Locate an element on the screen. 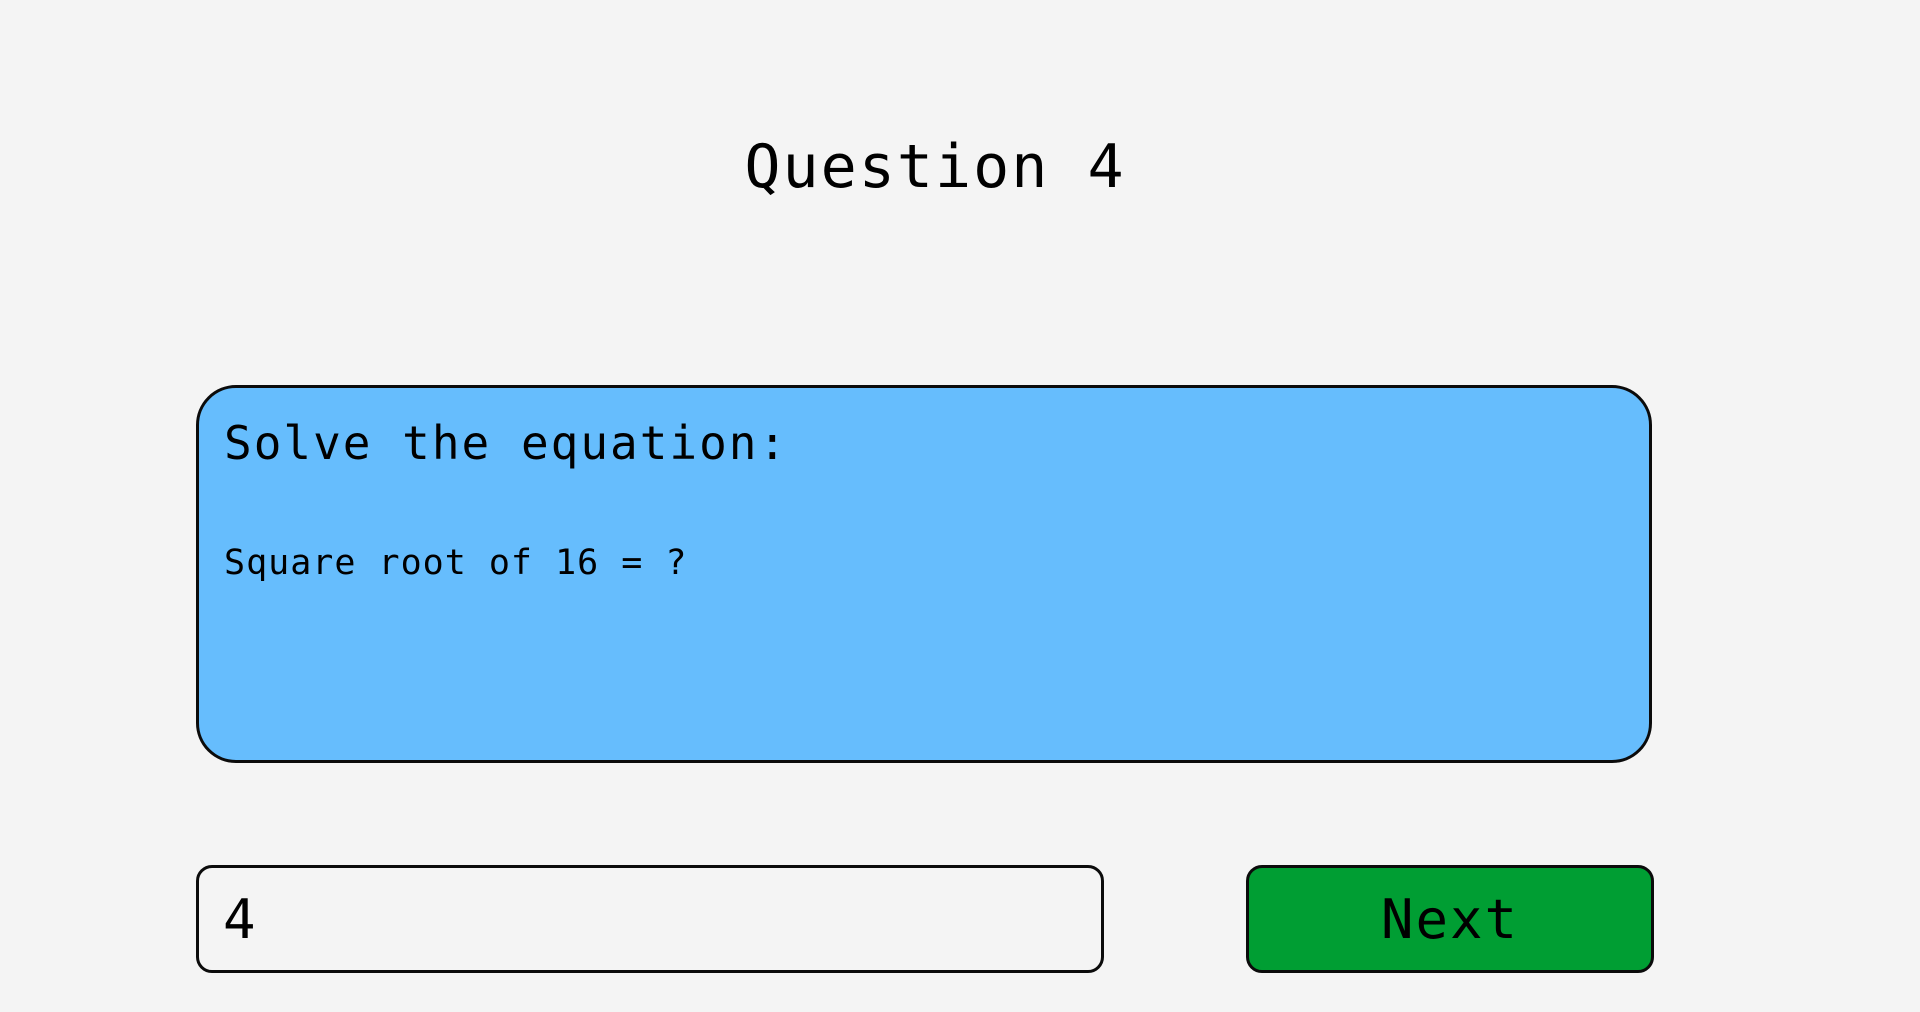  question-text: Square root of 16 = ? is located at coordinates (456, 563).